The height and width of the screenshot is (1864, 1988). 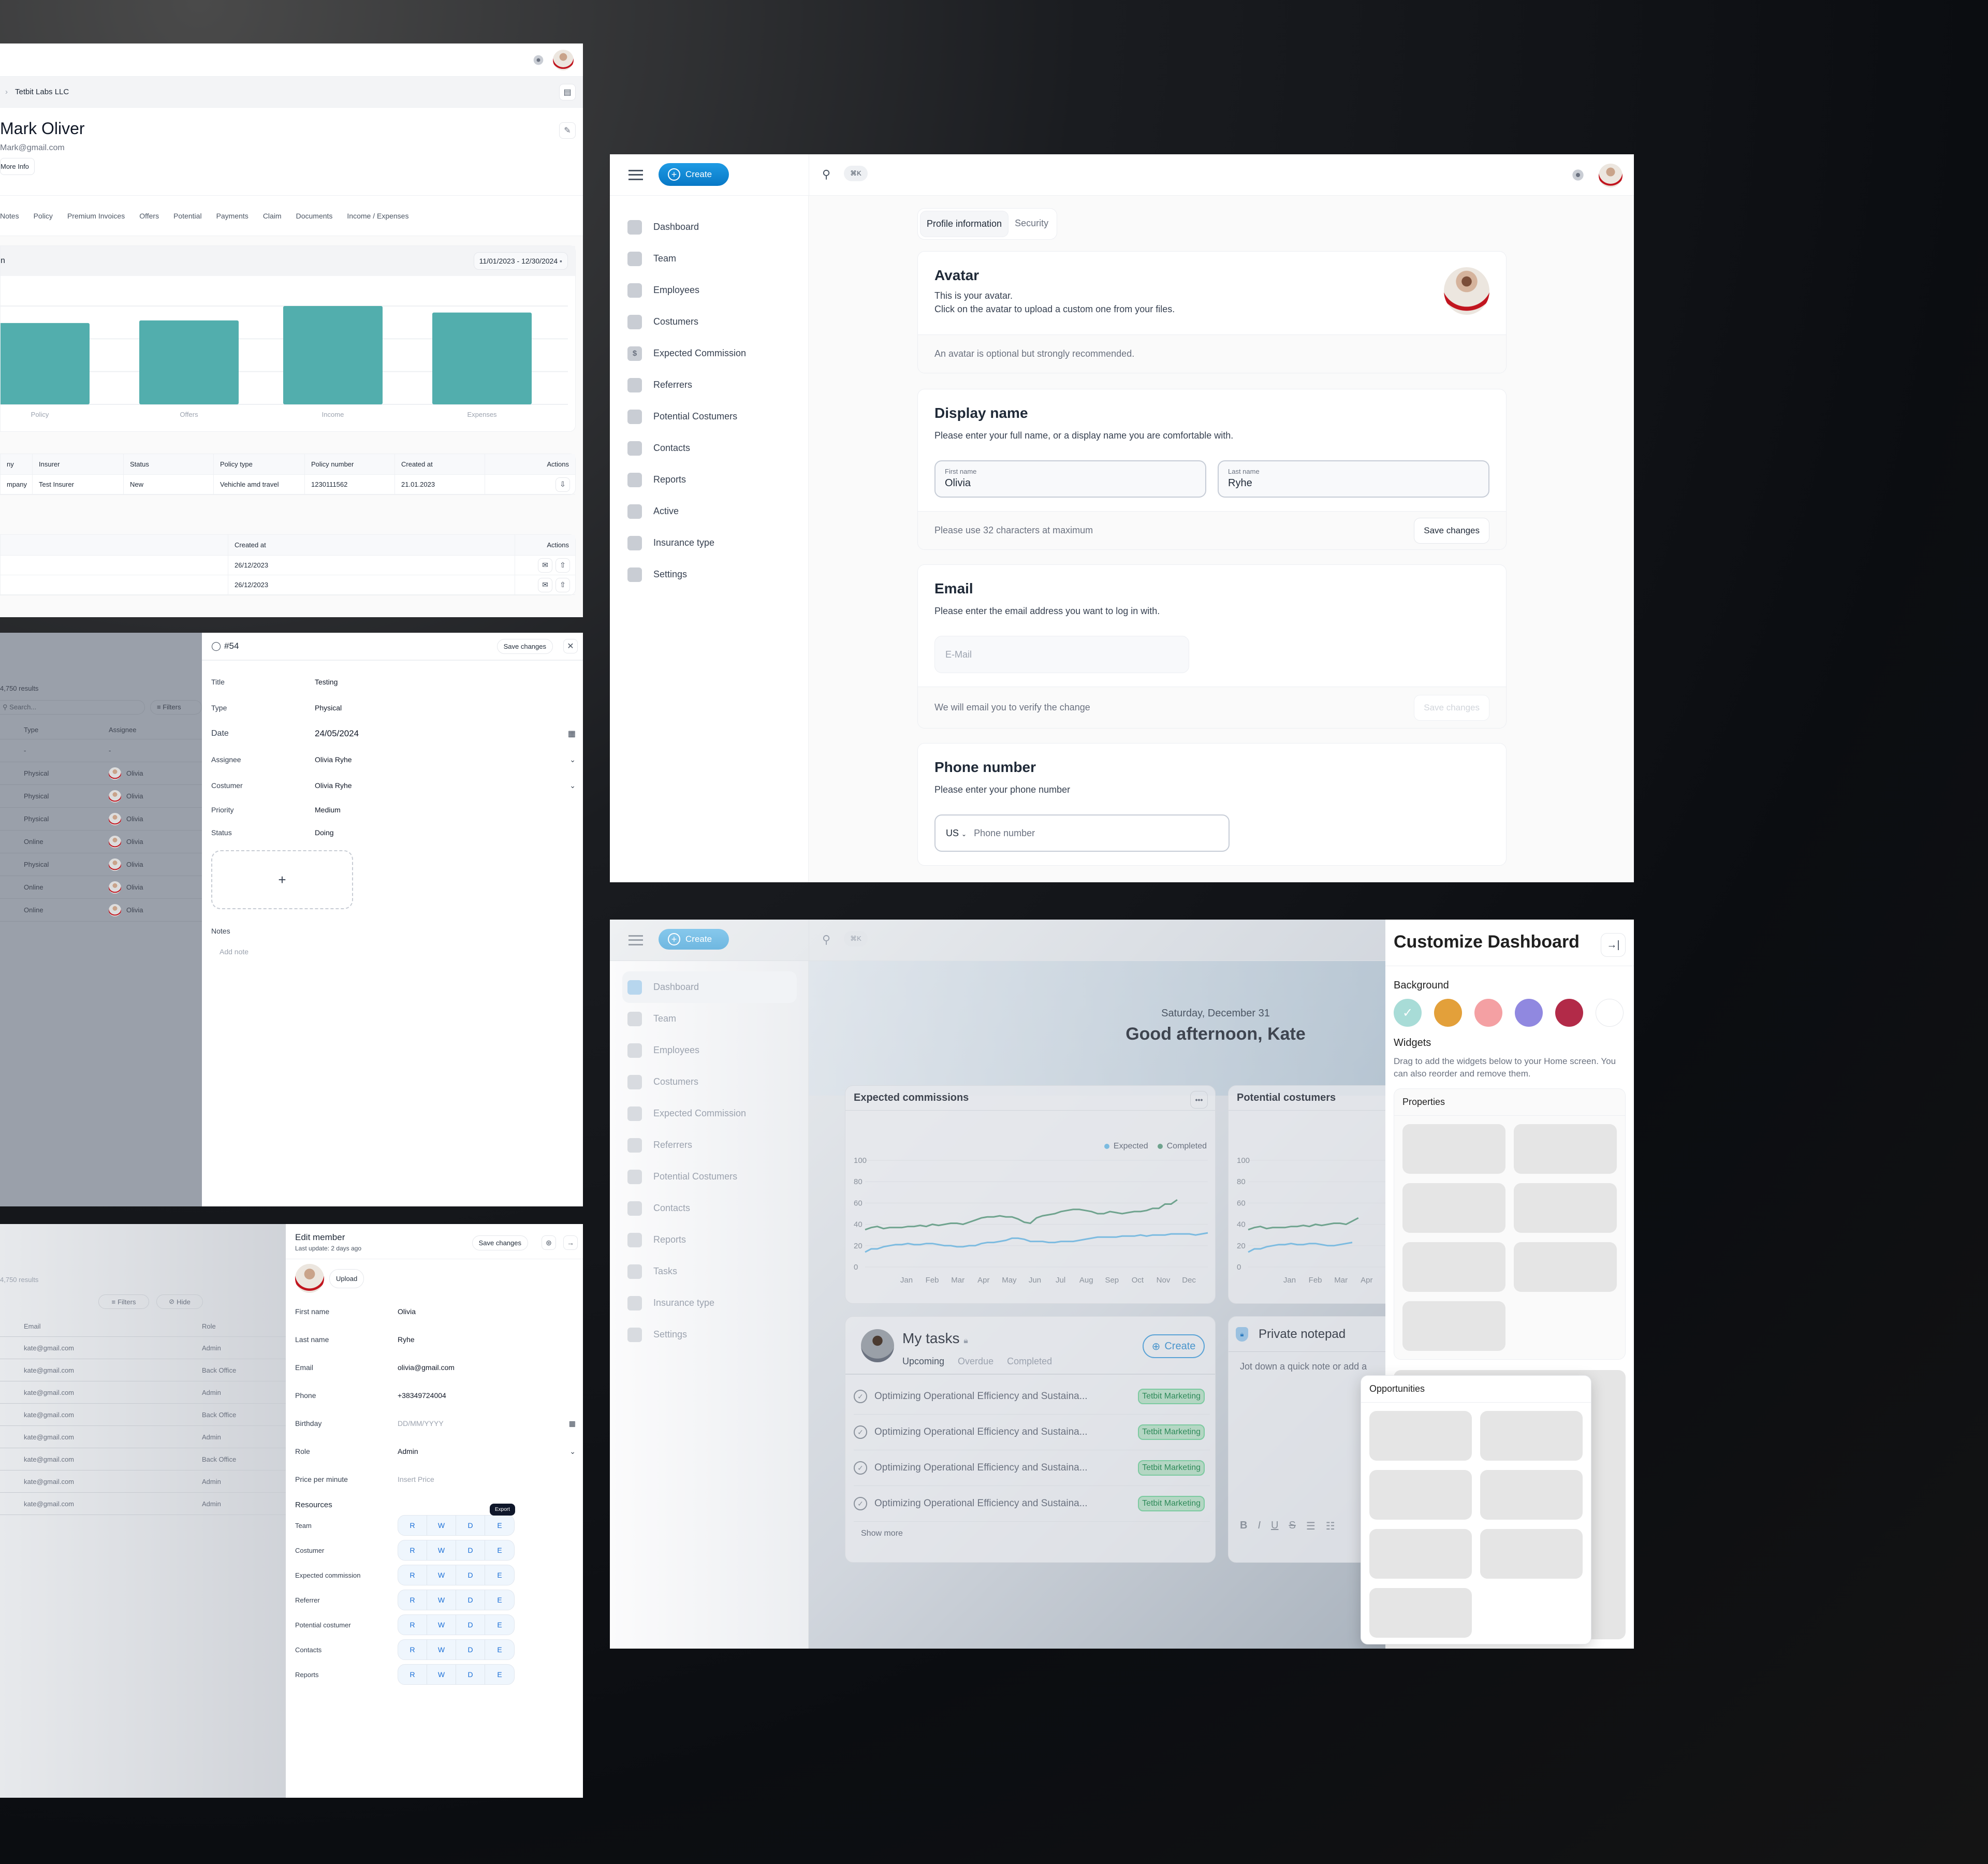 I want to click on sidebar-item-potential-costumers: Potential Costumers, so click(x=709, y=416).